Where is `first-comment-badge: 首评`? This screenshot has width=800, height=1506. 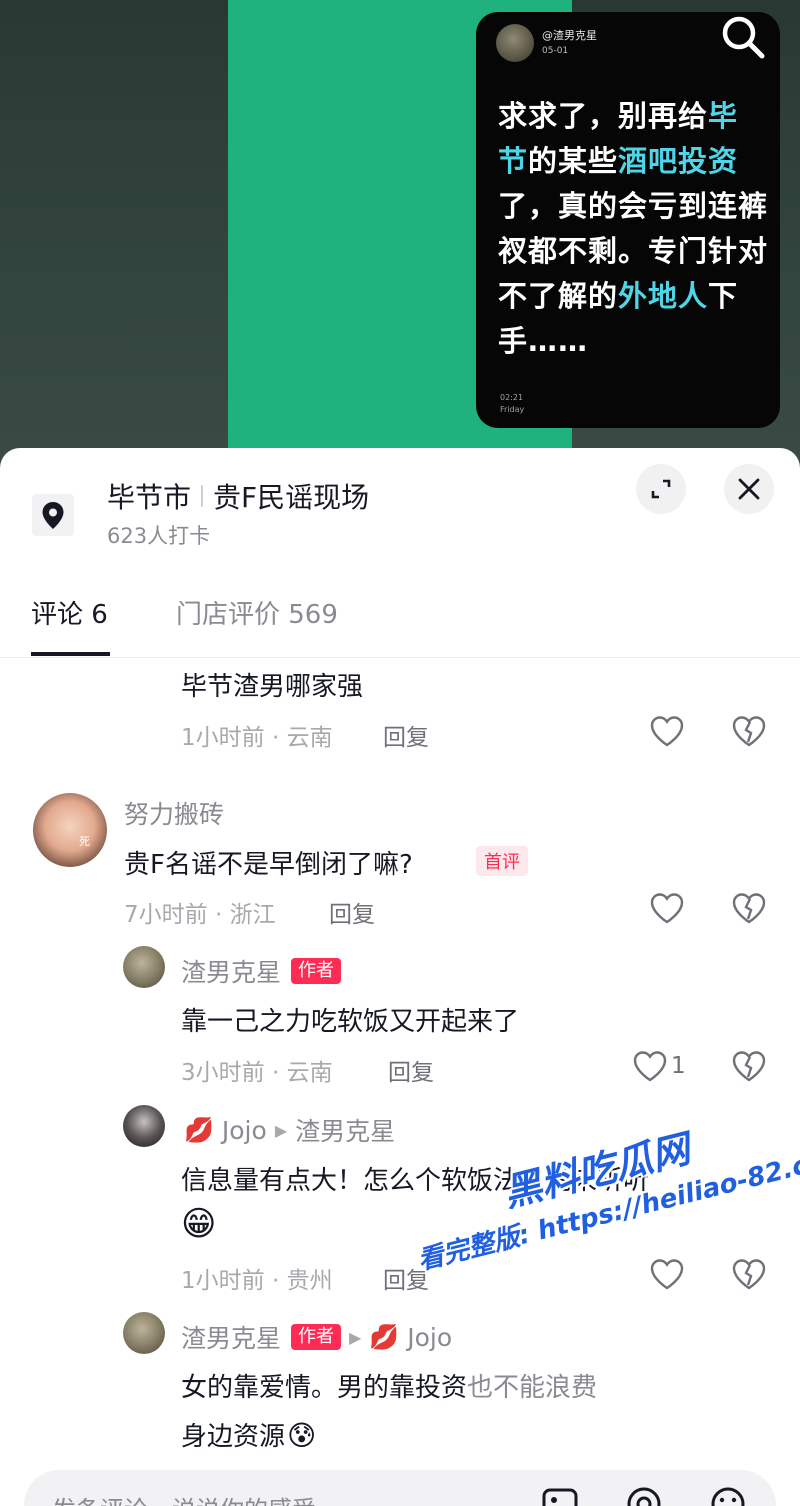 first-comment-badge: 首评 is located at coordinates (502, 861).